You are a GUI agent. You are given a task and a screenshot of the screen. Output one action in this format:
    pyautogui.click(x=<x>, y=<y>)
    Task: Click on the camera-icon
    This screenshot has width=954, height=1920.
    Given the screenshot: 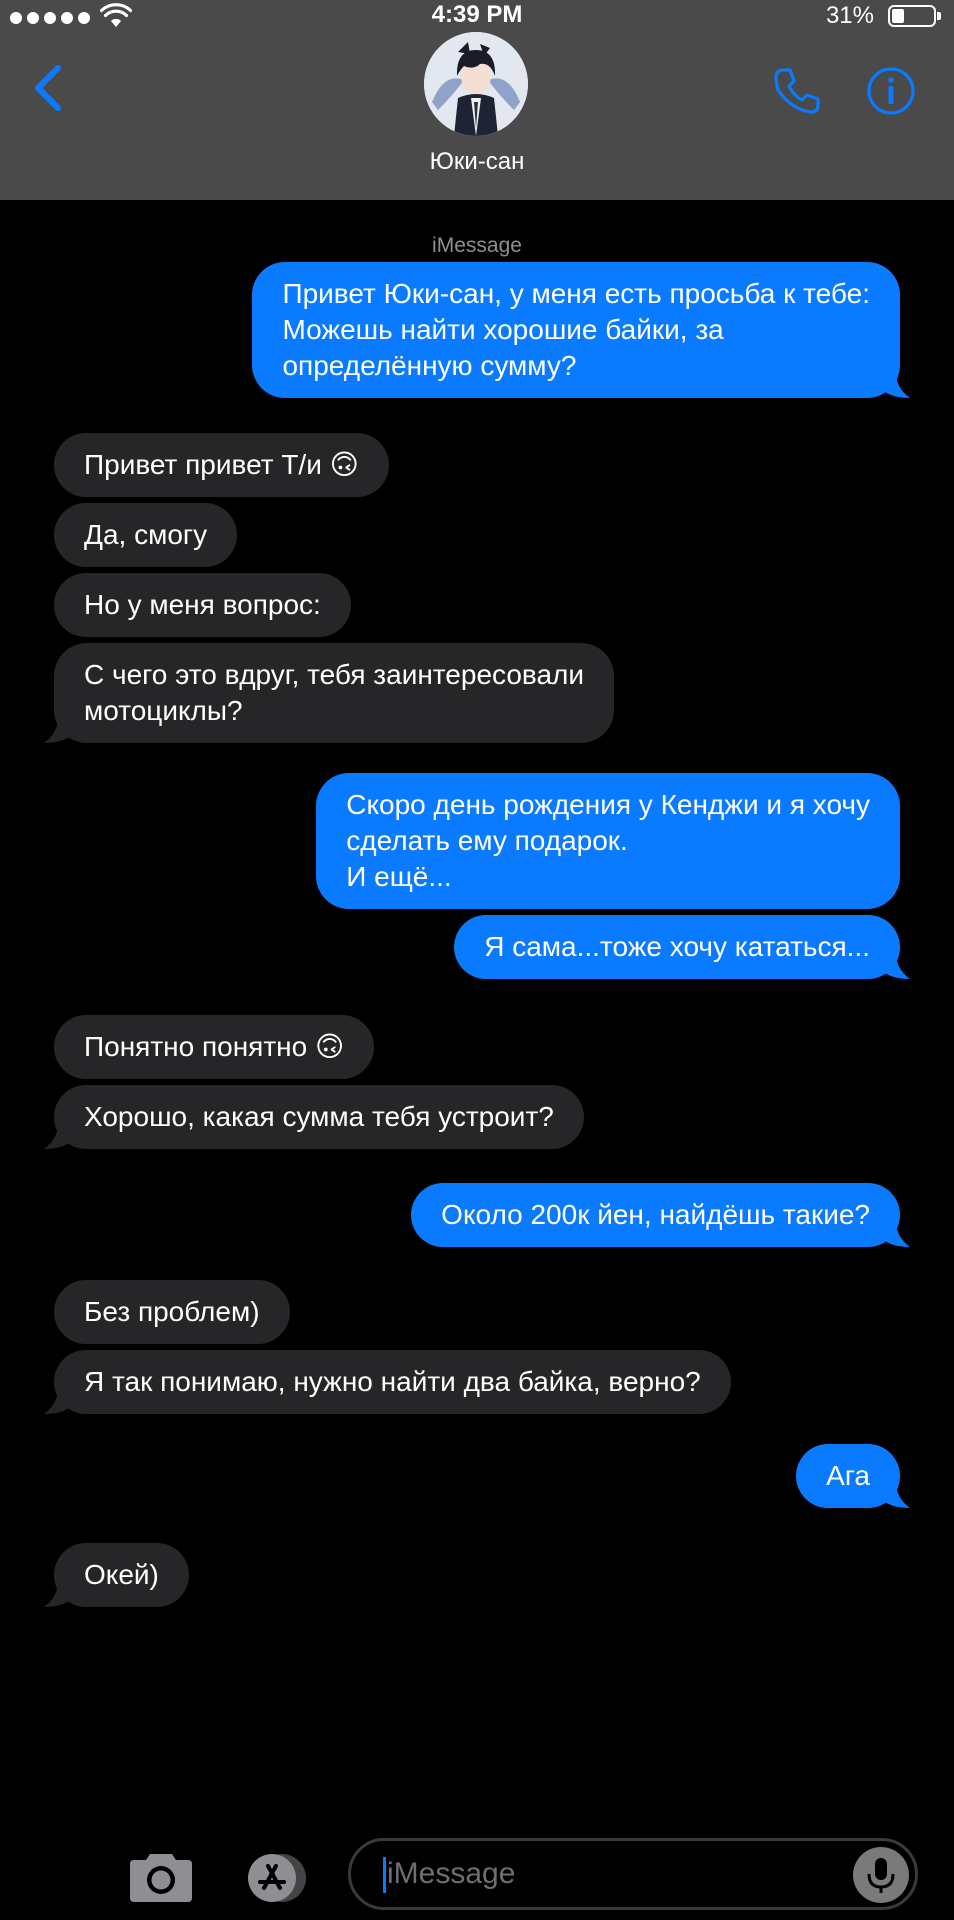 What is the action you would take?
    pyautogui.click(x=161, y=1876)
    